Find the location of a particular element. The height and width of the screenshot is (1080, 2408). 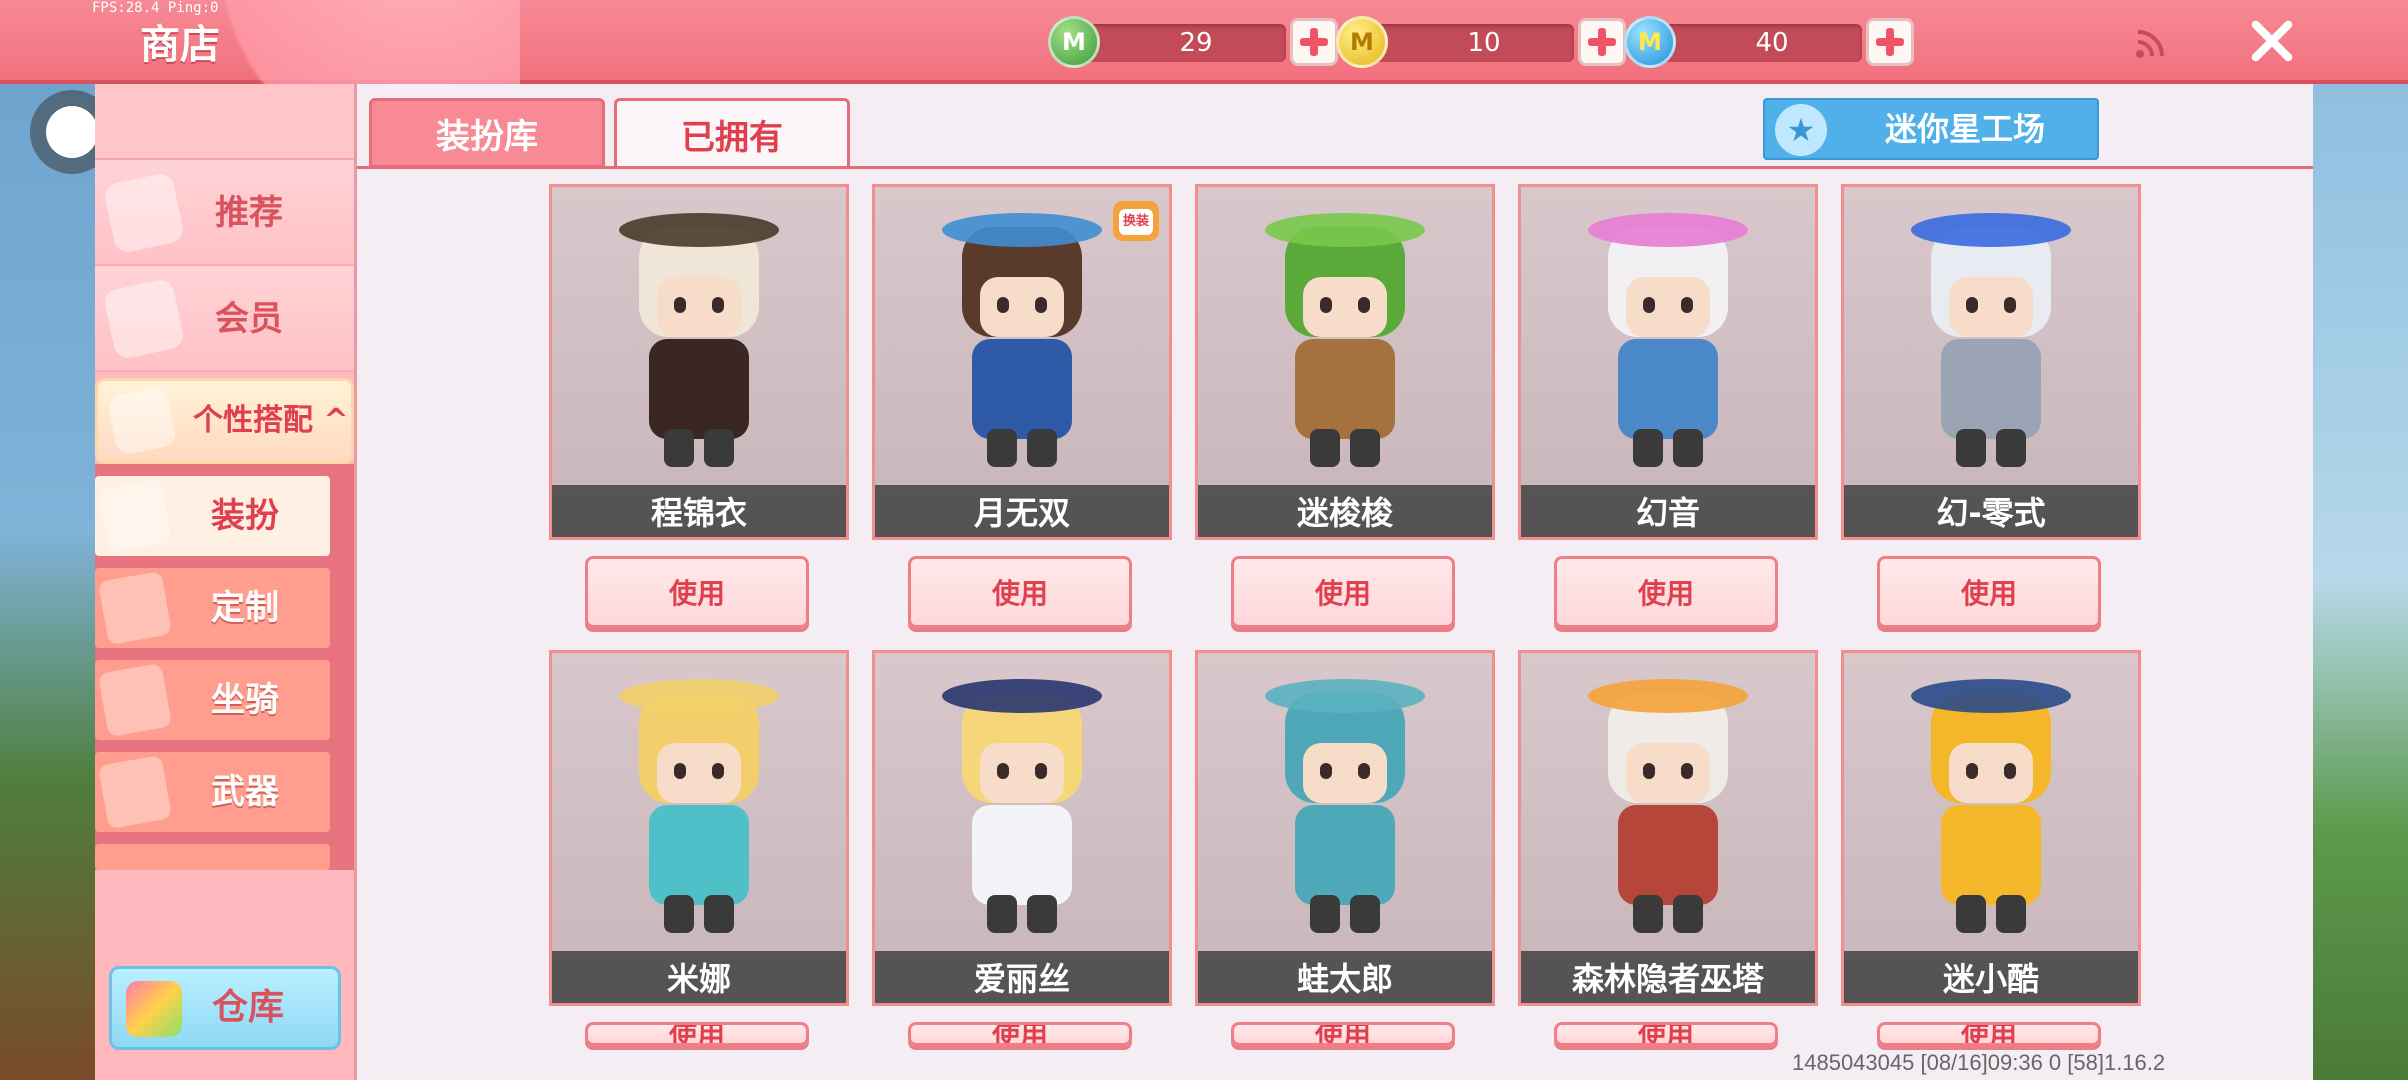

top-bar: FPS:28.4 Ping:0 商店 29 M 10 M 40 M is located at coordinates (1204, 42).